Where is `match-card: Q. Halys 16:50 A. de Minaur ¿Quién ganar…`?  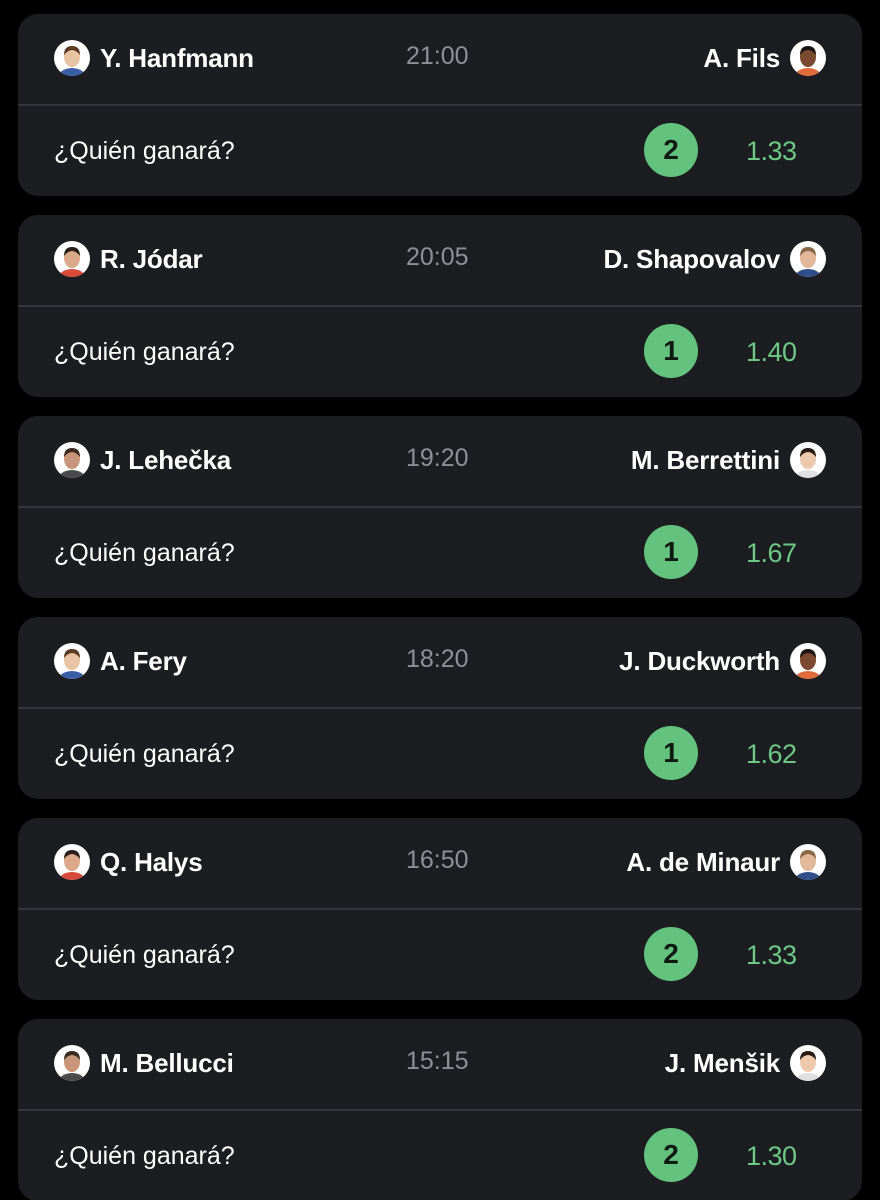 match-card: Q. Halys 16:50 A. de Minaur ¿Quién ganar… is located at coordinates (440, 909).